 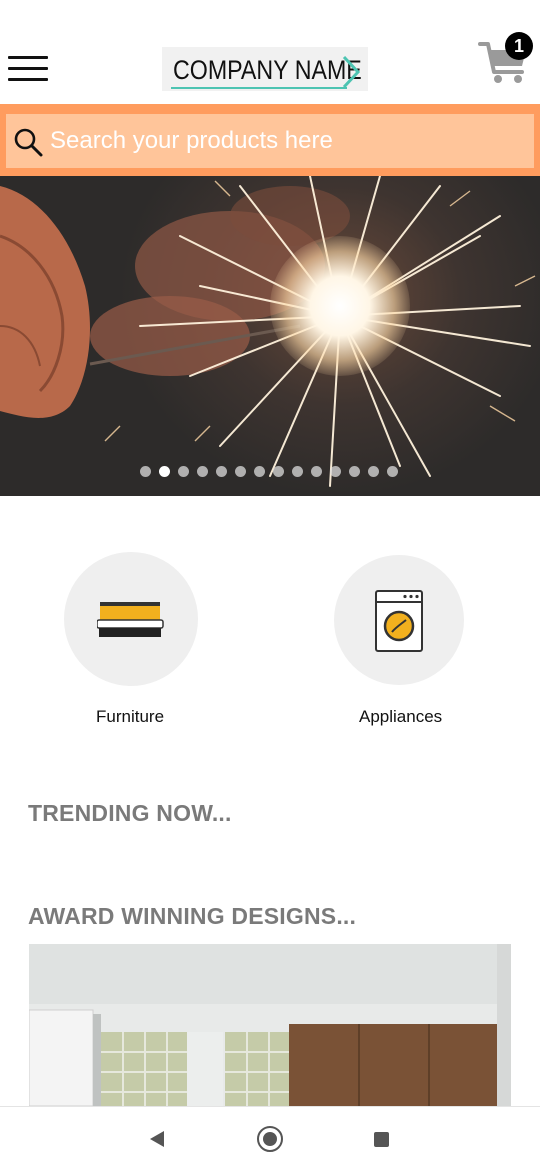 I want to click on system-navigation-bar, so click(x=270, y=1138).